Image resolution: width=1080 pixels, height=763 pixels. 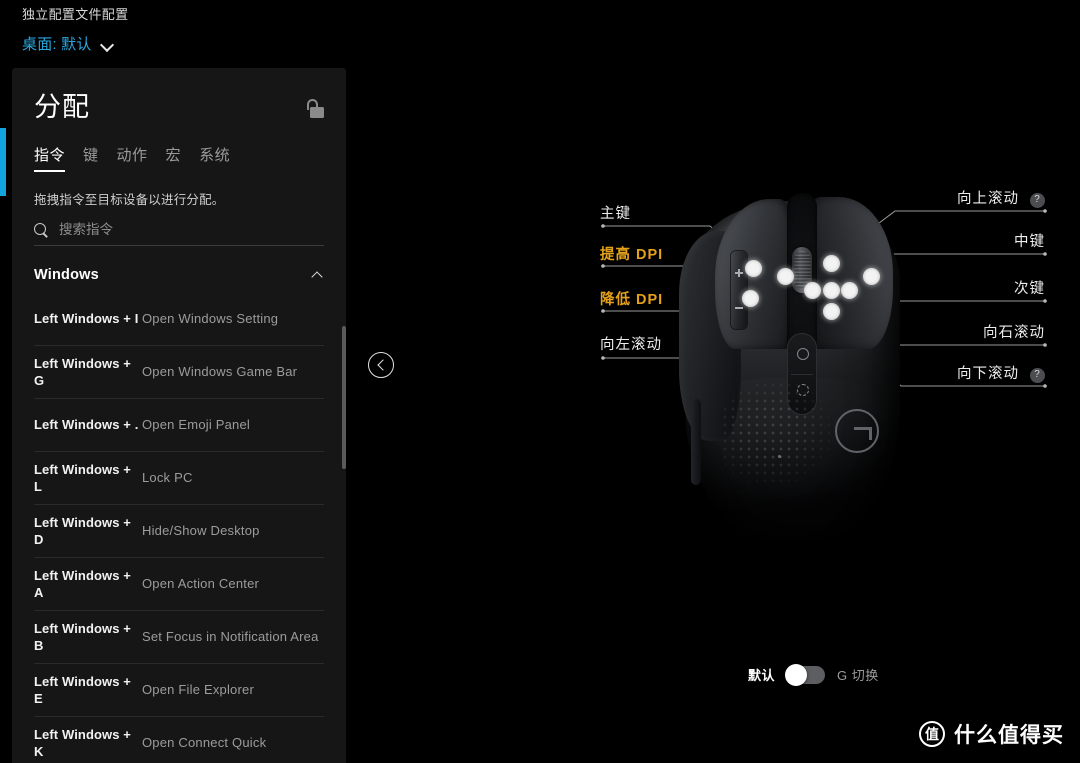 I want to click on command-description: Open Windows Game Bar, so click(x=220, y=372).